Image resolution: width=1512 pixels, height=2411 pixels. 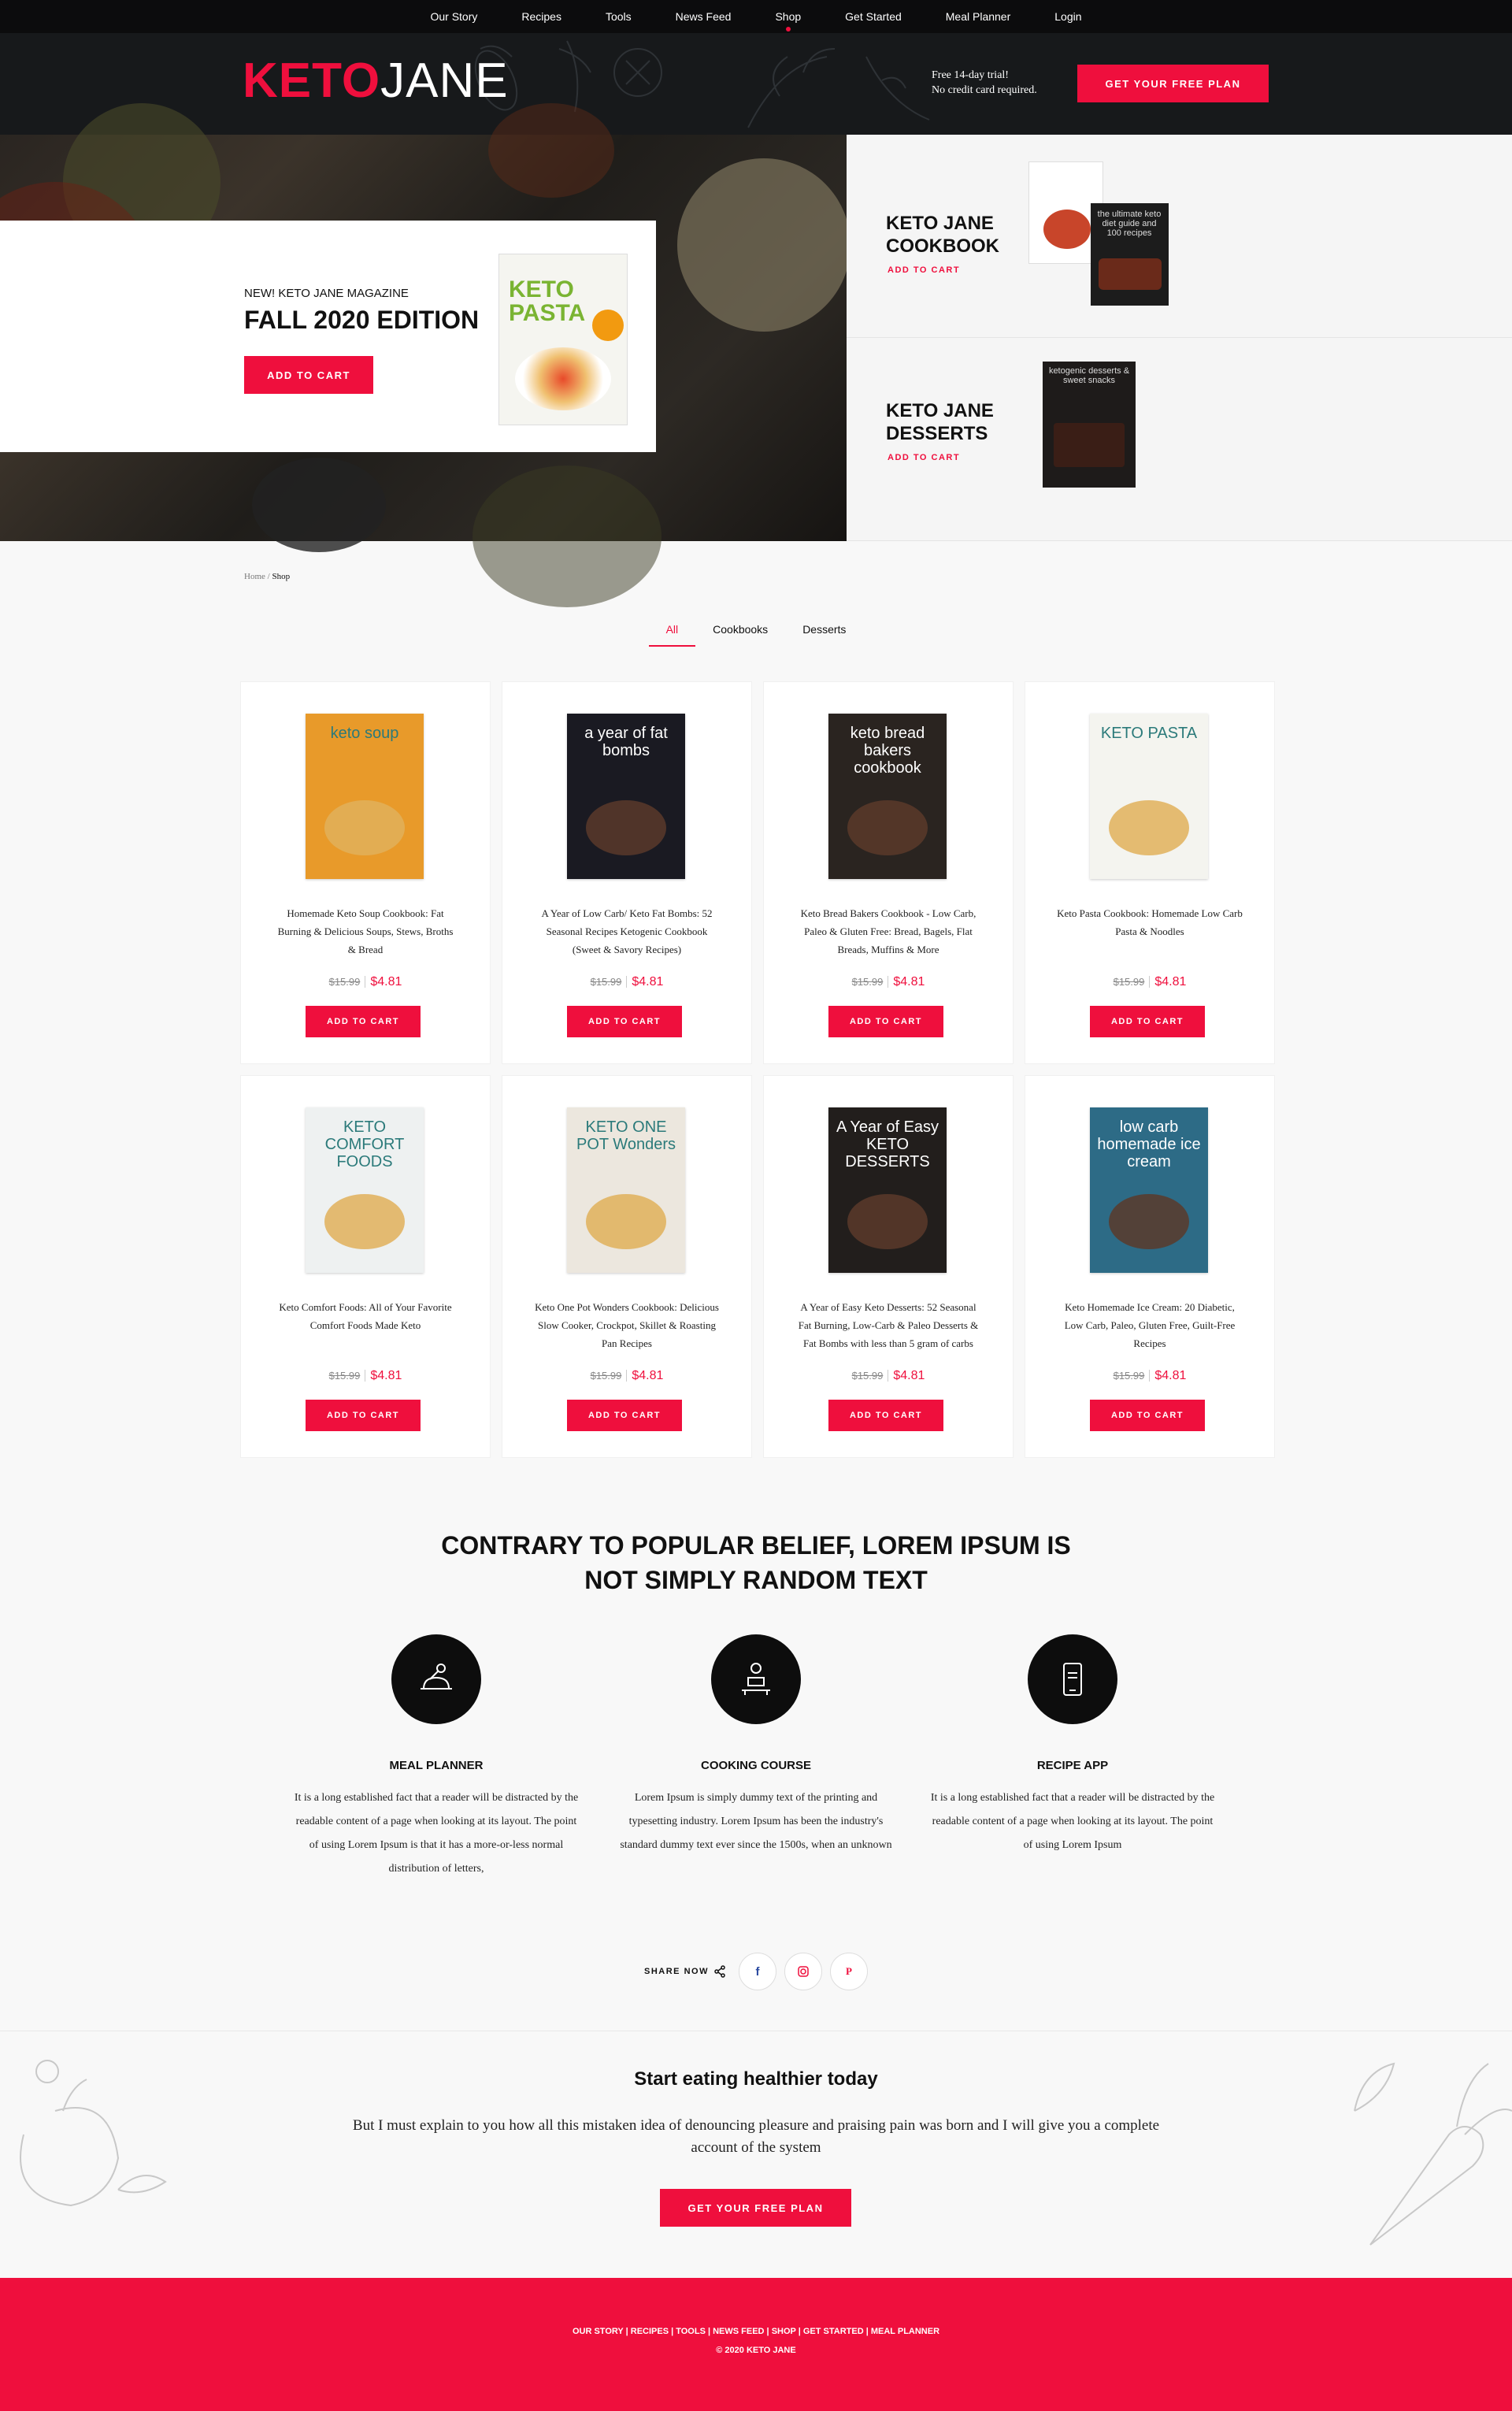 What do you see at coordinates (672, 635) in the screenshot?
I see `tab-all: All` at bounding box center [672, 635].